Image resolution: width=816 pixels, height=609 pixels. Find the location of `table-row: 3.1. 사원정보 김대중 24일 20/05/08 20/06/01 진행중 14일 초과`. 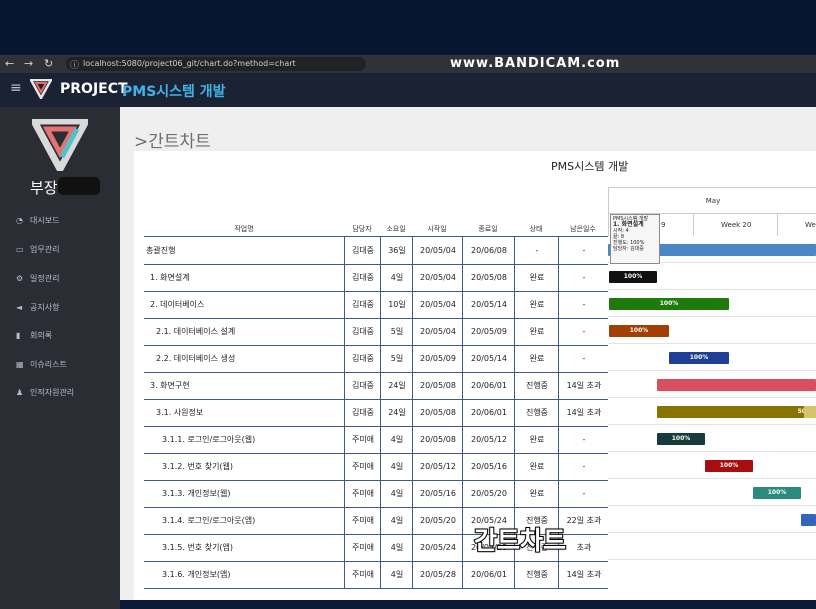

table-row: 3.1. 사원정보 김대중 24일 20/05/08 20/06/01 진행중 14일 초과 is located at coordinates (376, 413).